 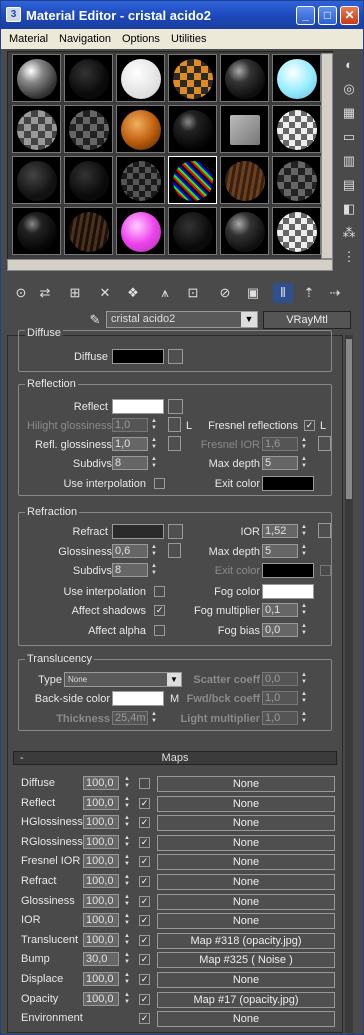 I want to click on map-slot-button: Map #325 ( Noise ), so click(x=246, y=960).